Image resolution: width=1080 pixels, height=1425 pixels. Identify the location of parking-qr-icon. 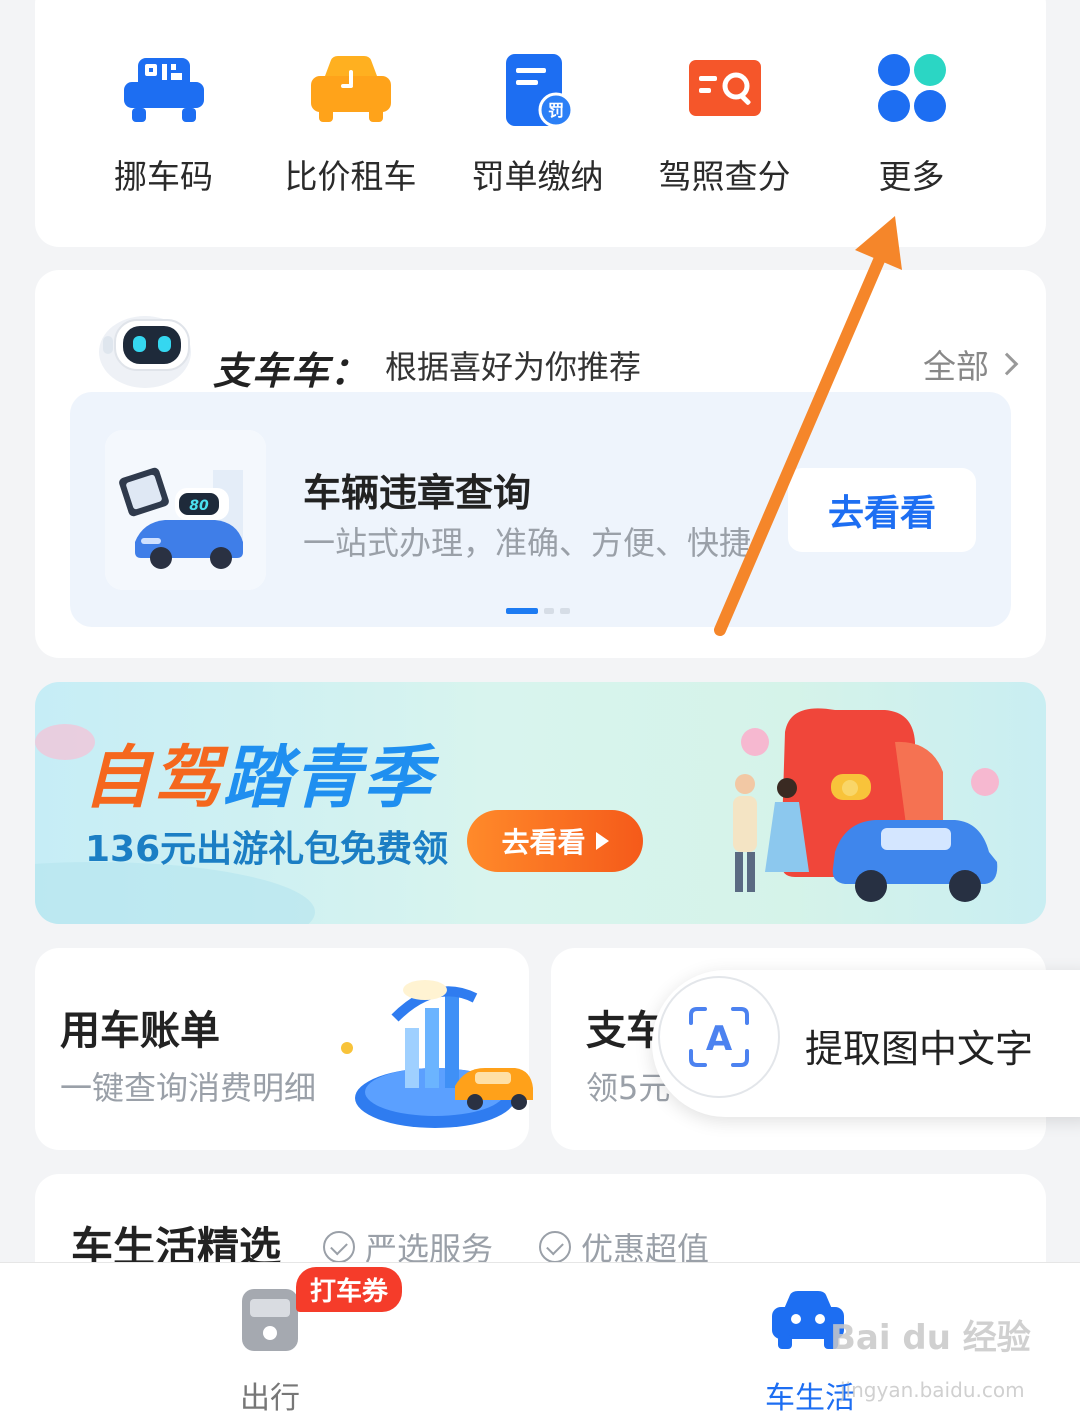
(163, 90).